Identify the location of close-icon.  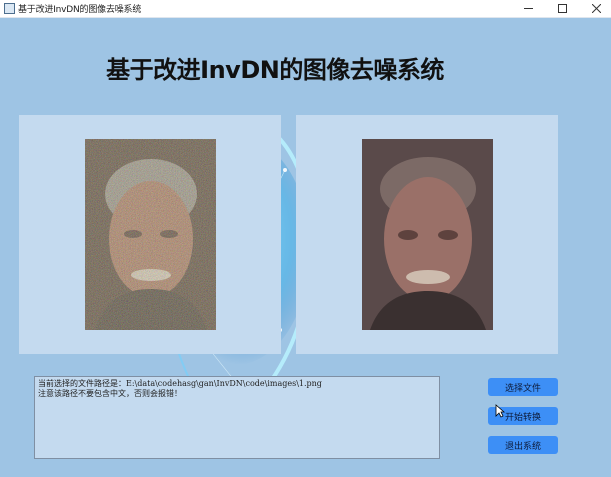
(596, 8).